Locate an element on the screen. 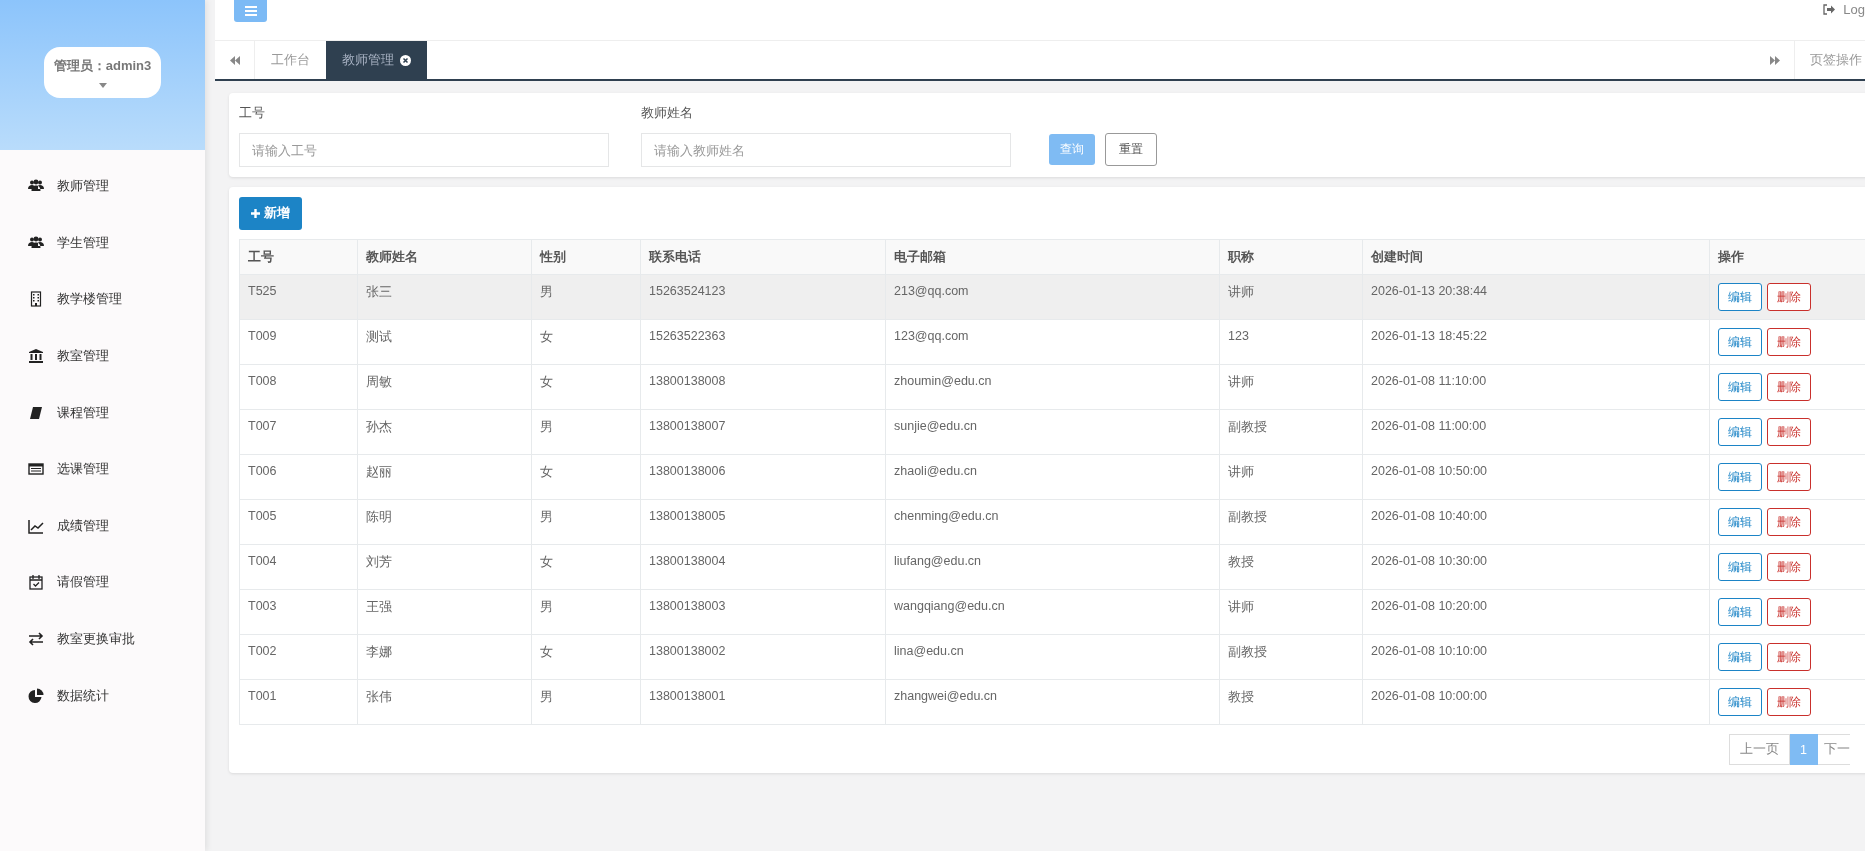 The height and width of the screenshot is (851, 1865). column-header: 创建时间 is located at coordinates (1536, 257).